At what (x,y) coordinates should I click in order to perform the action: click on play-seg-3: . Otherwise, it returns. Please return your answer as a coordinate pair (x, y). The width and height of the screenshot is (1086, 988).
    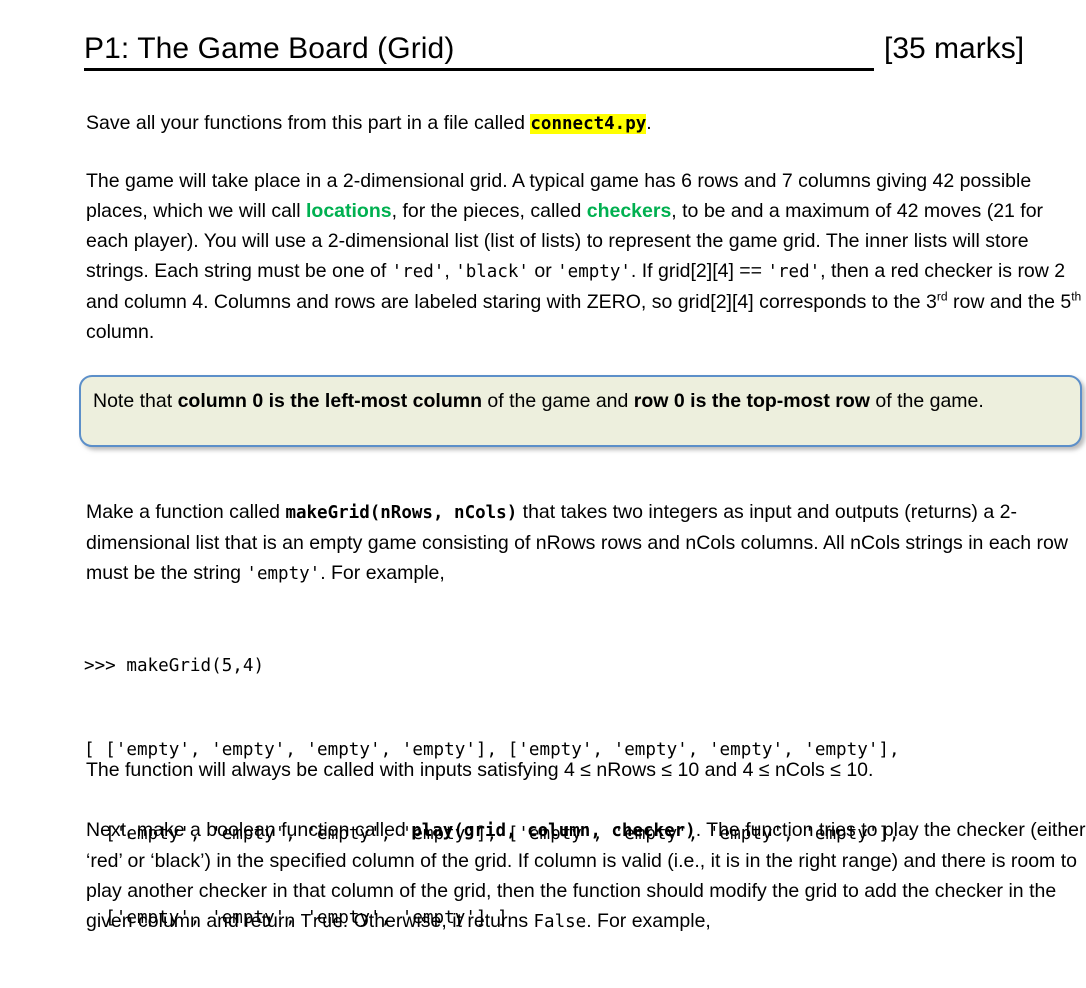
    Looking at the image, I should click on (438, 920).